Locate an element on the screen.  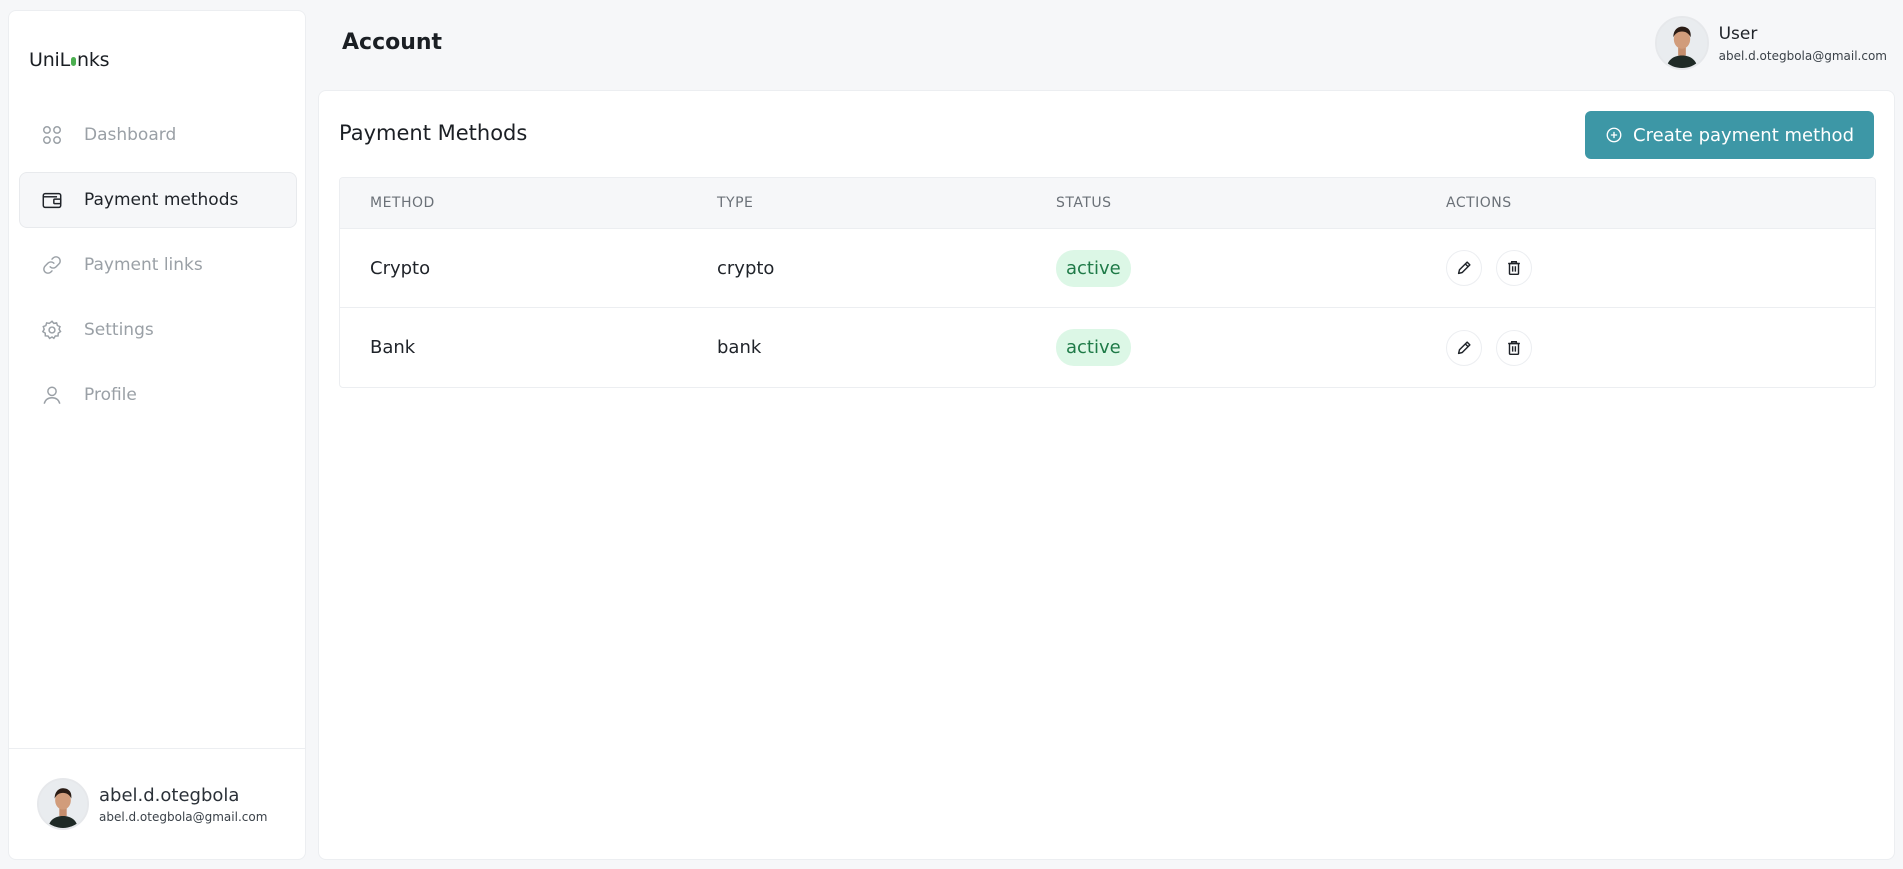
wallet-icon is located at coordinates (52, 200).